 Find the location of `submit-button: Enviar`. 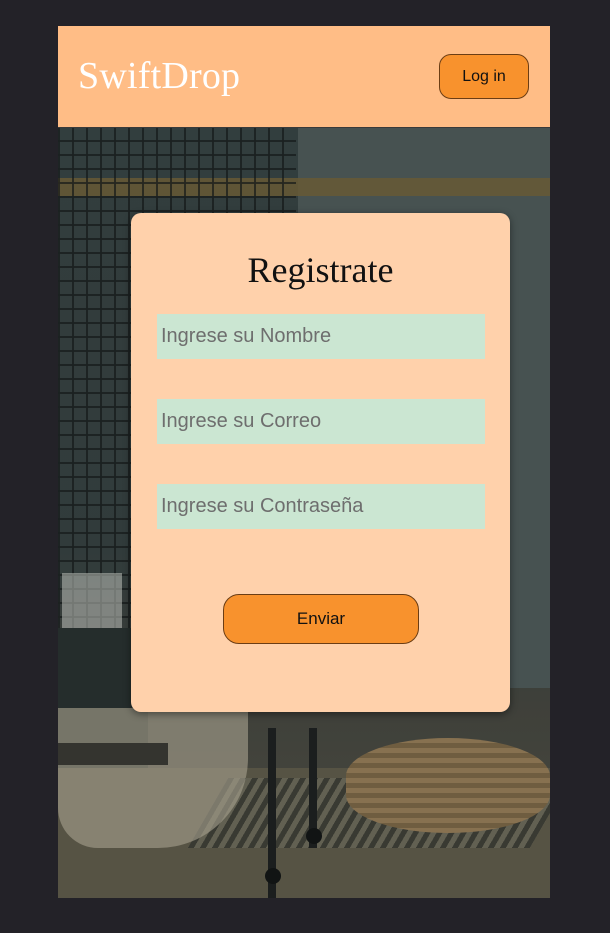

submit-button: Enviar is located at coordinates (321, 619).